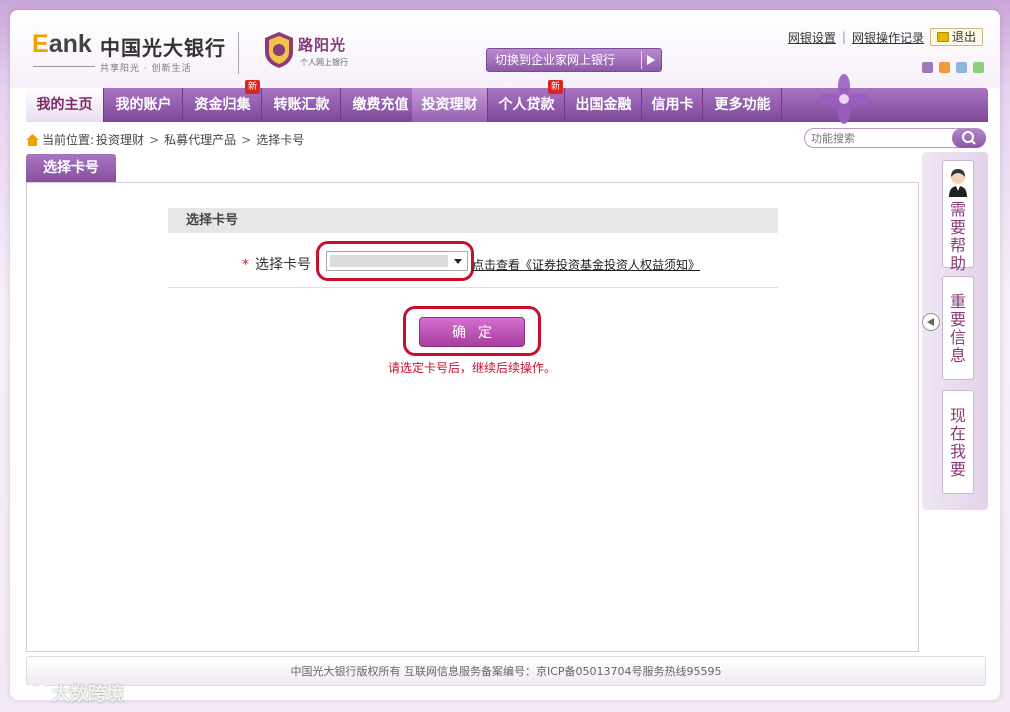  What do you see at coordinates (32, 139) in the screenshot?
I see `home-icon` at bounding box center [32, 139].